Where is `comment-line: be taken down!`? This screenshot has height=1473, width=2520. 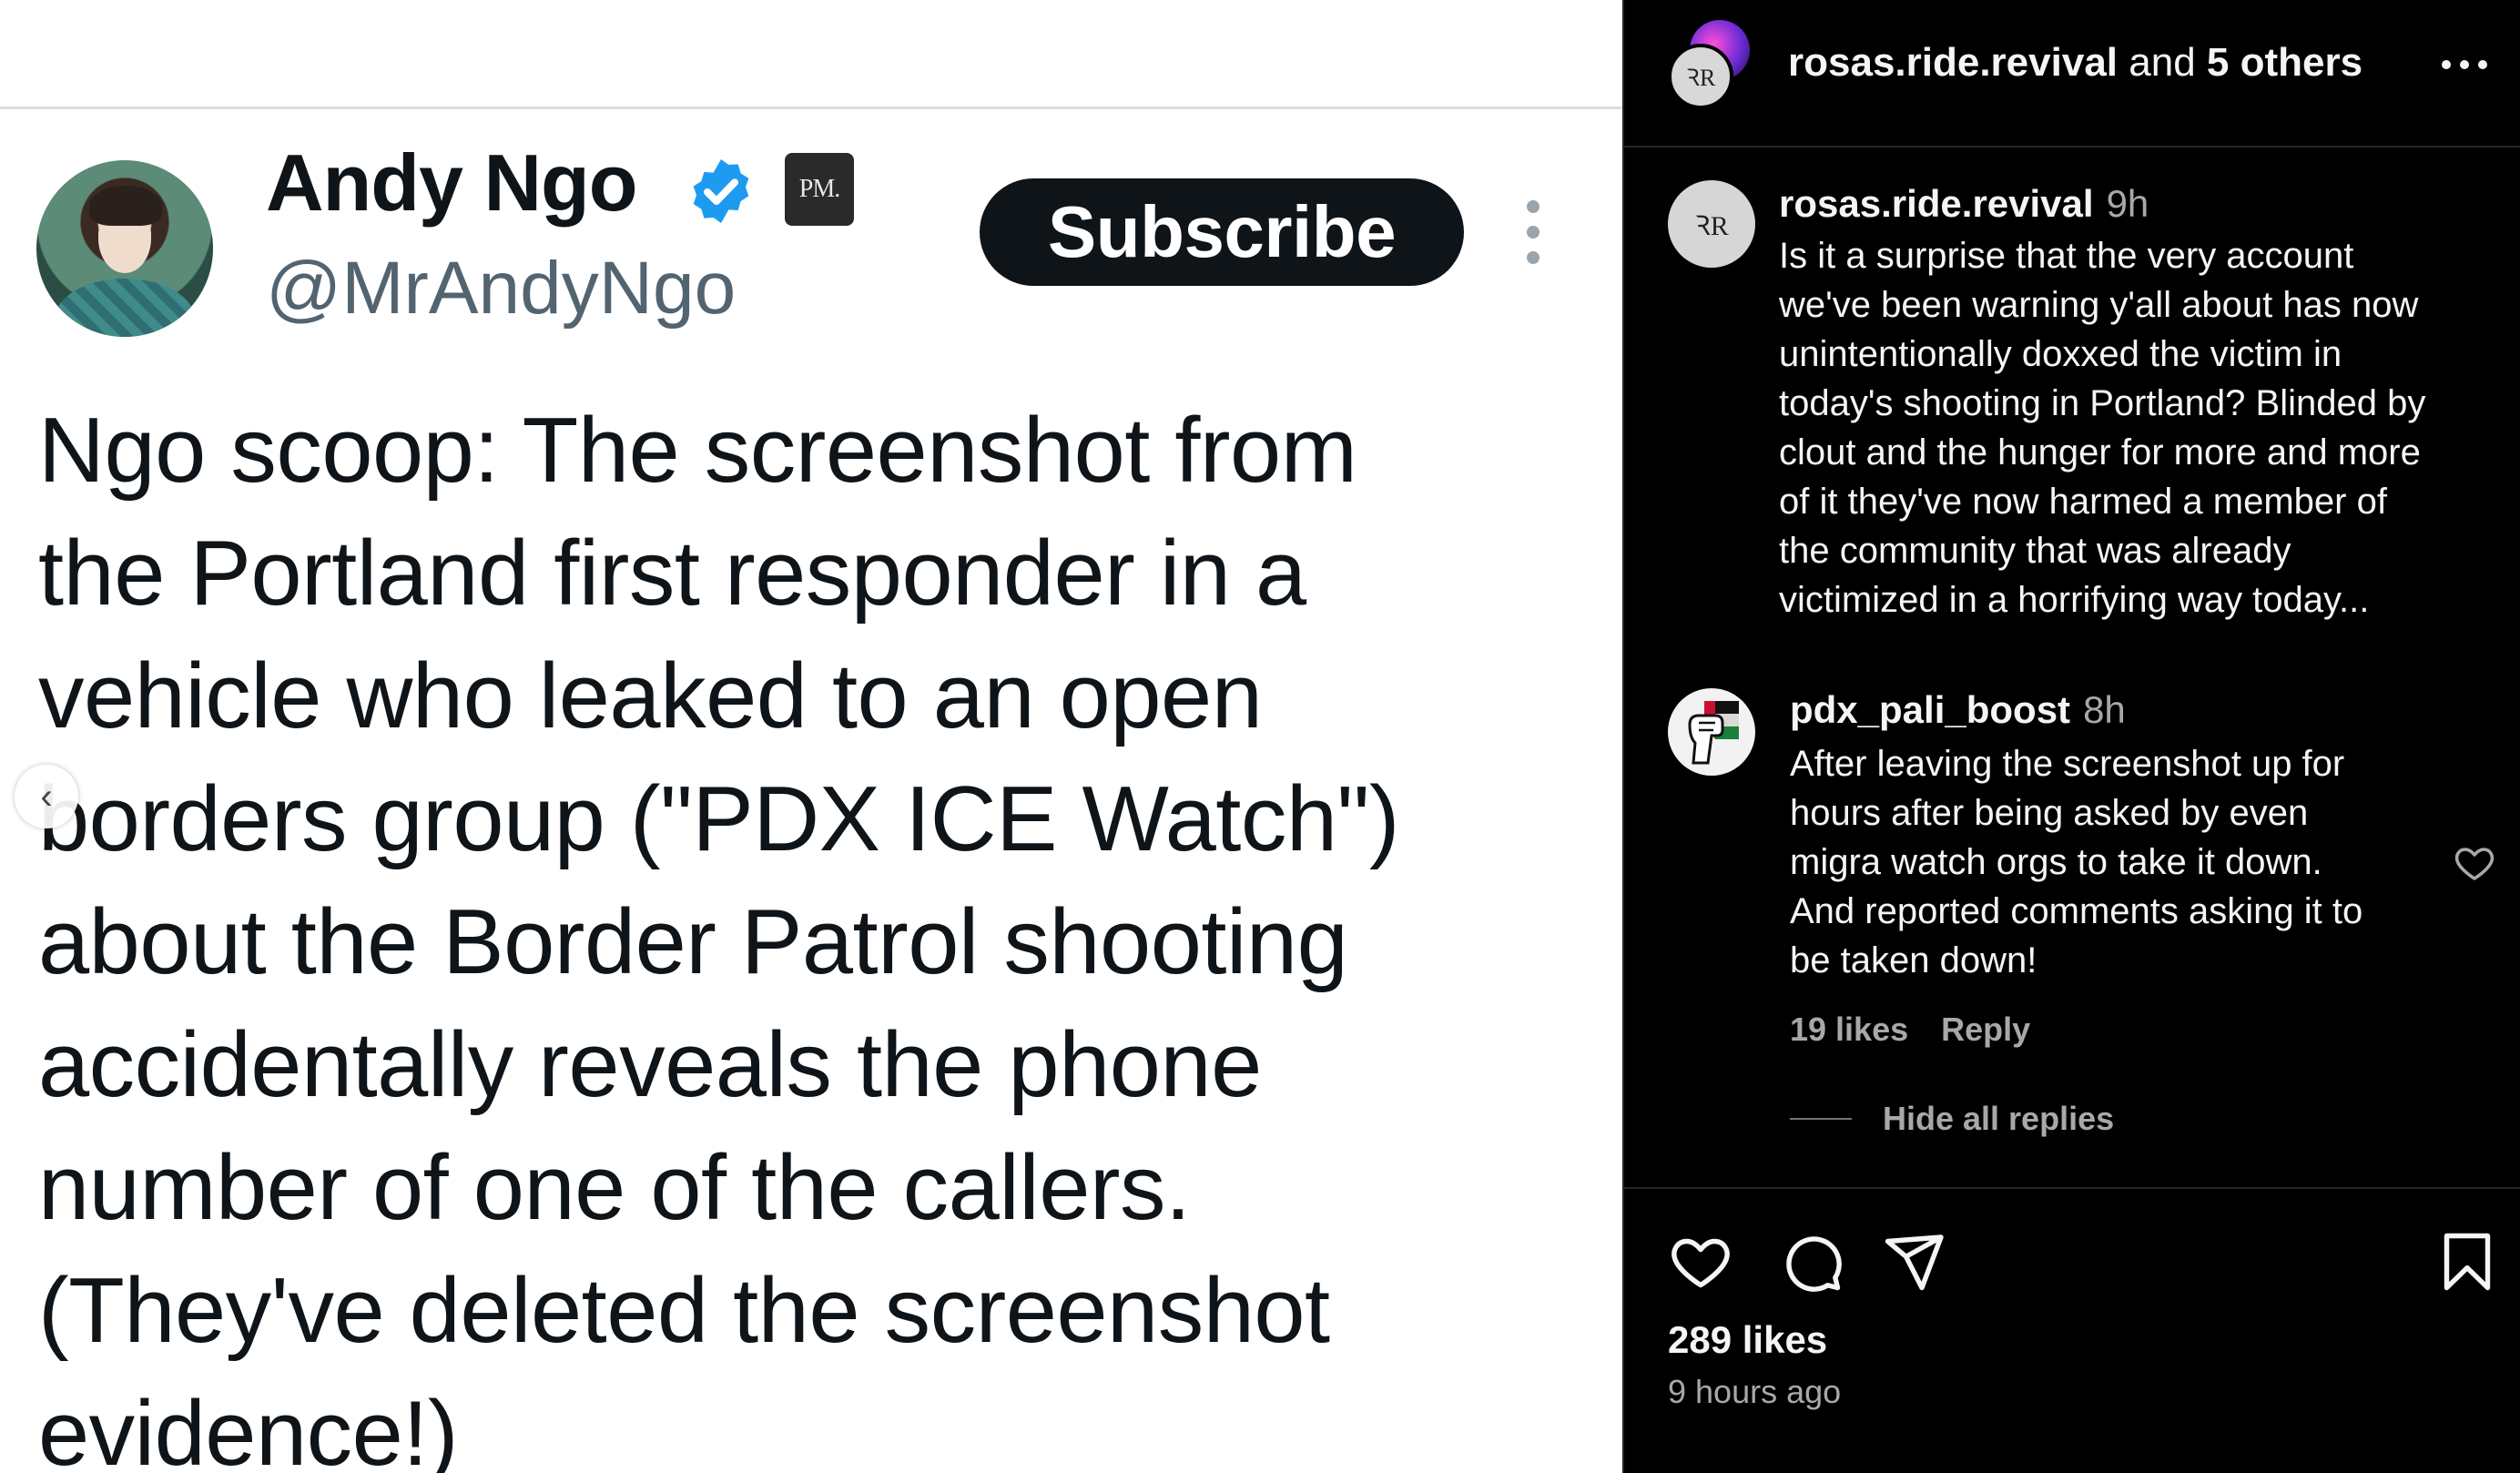
comment-line: be taken down! is located at coordinates (1913, 960).